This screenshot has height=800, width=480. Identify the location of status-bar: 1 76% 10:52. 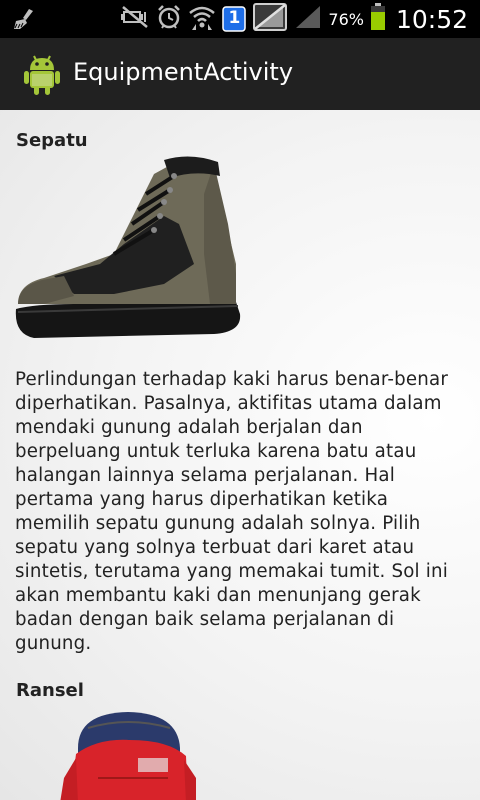
(240, 19).